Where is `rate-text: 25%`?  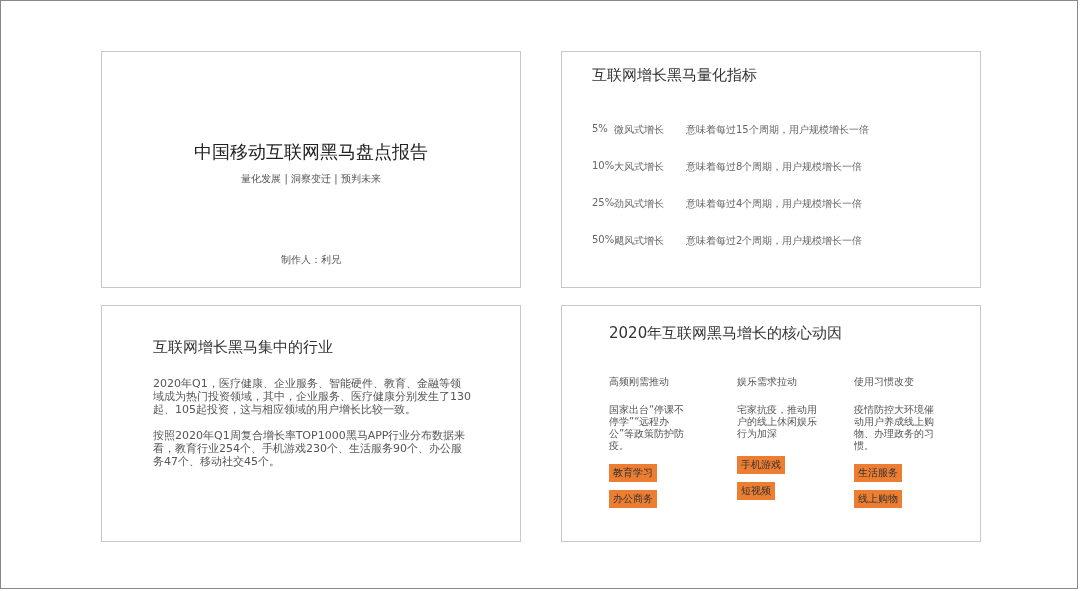 rate-text: 25% is located at coordinates (603, 203).